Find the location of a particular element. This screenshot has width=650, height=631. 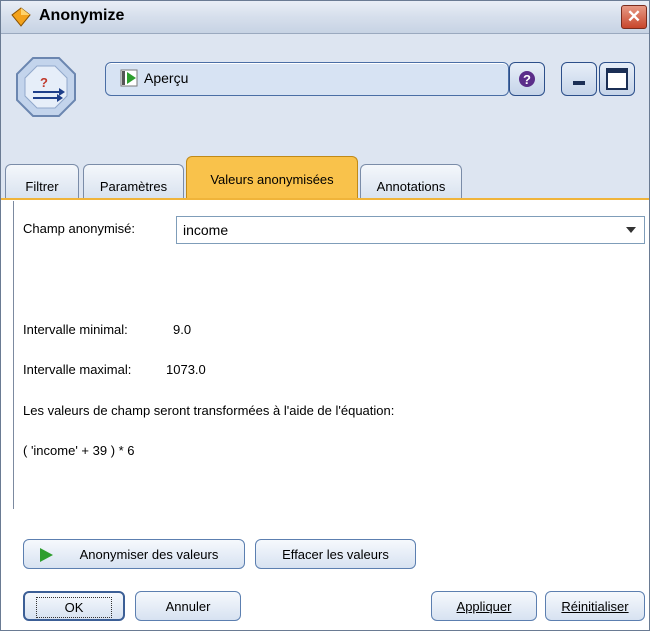

anonymize-node-icon: ? is located at coordinates (46, 87).